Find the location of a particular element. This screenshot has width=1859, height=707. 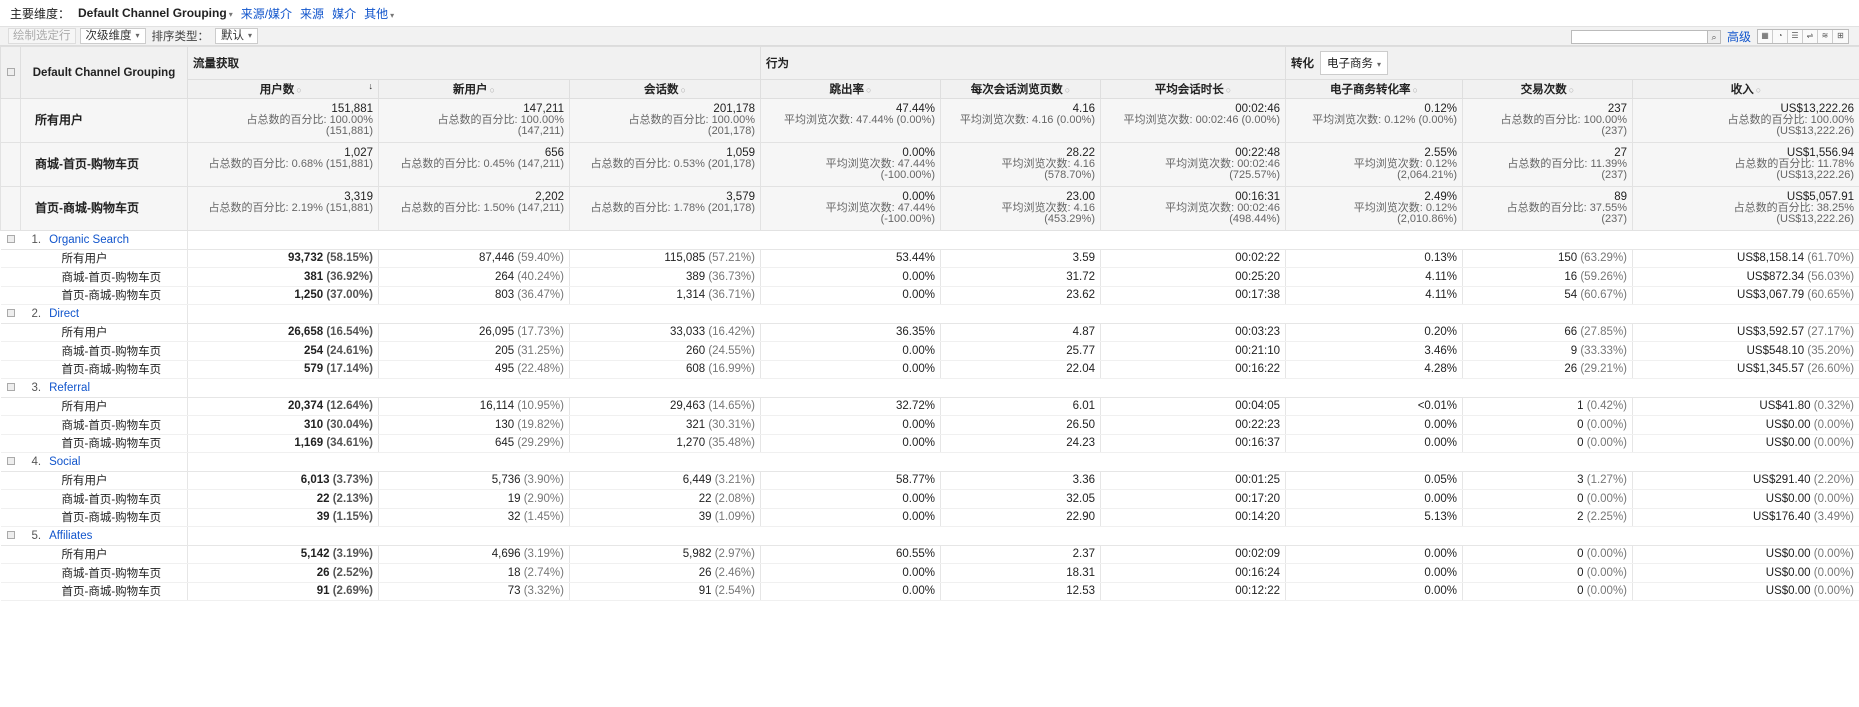

cell-content: 0 (0.00%) is located at coordinates (1602, 554).